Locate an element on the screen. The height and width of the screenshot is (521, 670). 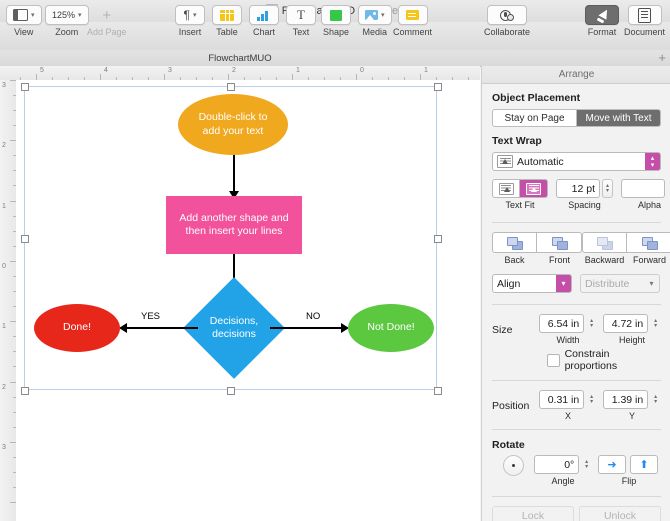
move-with-text-option: Move with Text is located at coordinates (618, 118).